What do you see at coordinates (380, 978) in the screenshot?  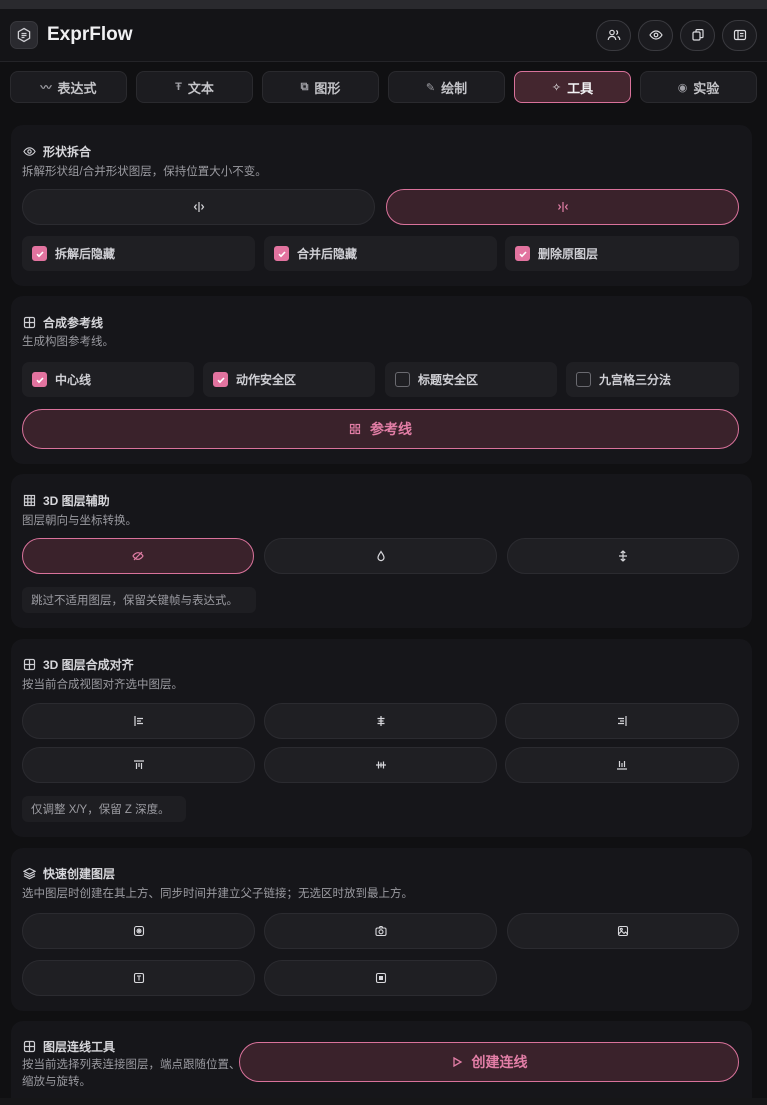 I see `create-solid-layer-button` at bounding box center [380, 978].